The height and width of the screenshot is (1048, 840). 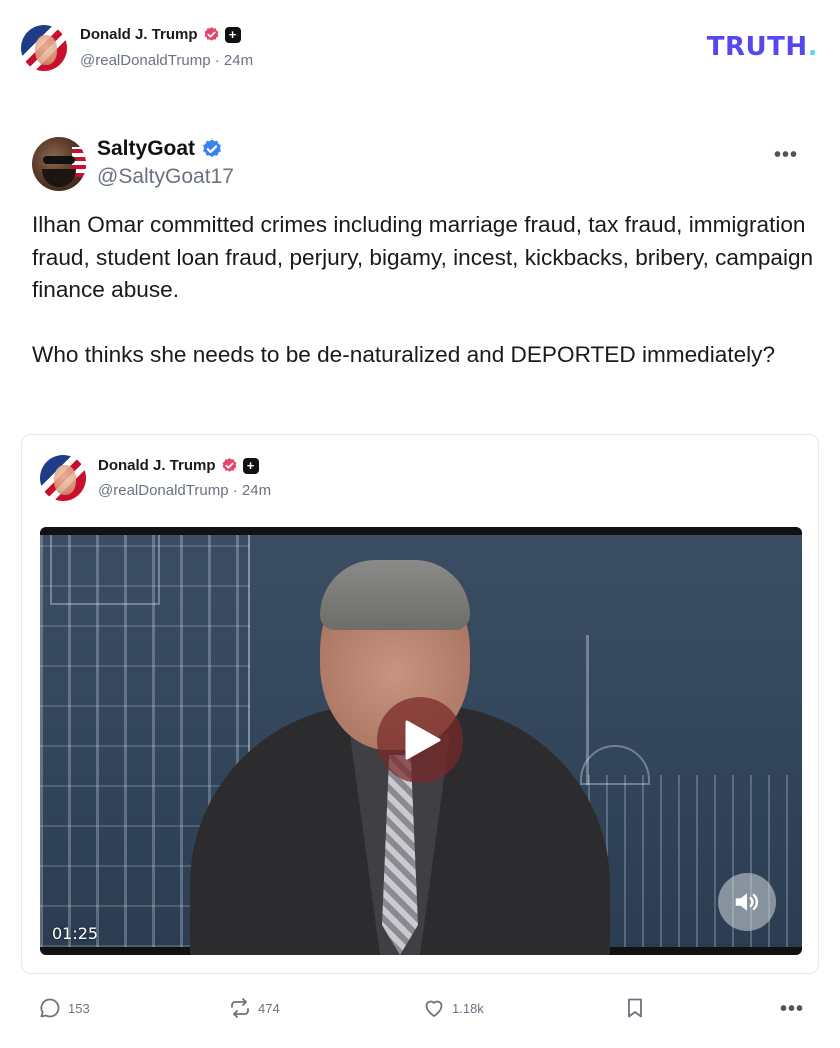 I want to click on more-options-button: •••, so click(x=786, y=155).